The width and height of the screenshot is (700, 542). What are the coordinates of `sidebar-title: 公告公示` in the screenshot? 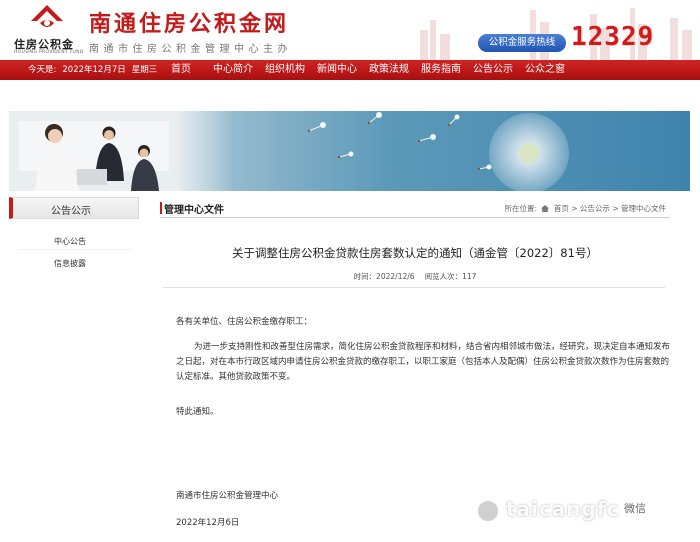 It's located at (71, 211).